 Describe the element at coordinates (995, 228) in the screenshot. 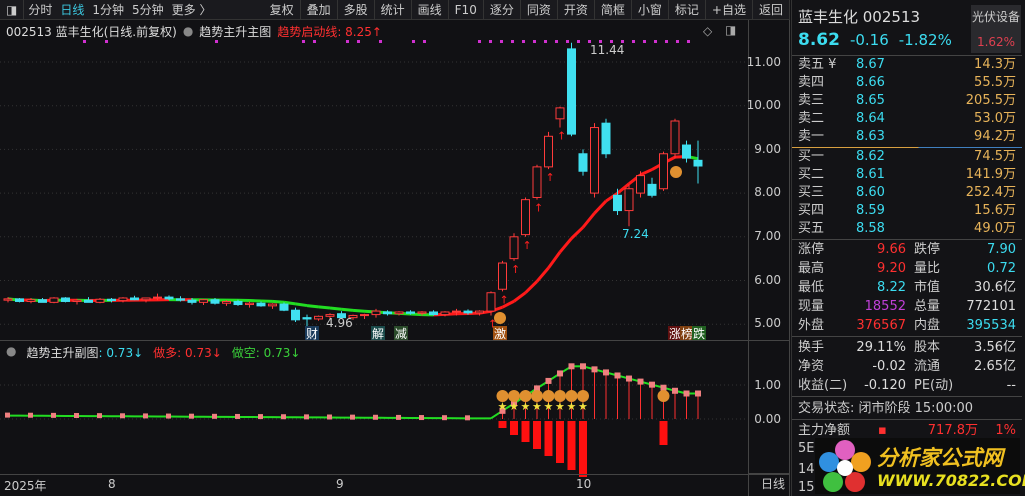

I see `bids-cell: 49.0万` at that location.